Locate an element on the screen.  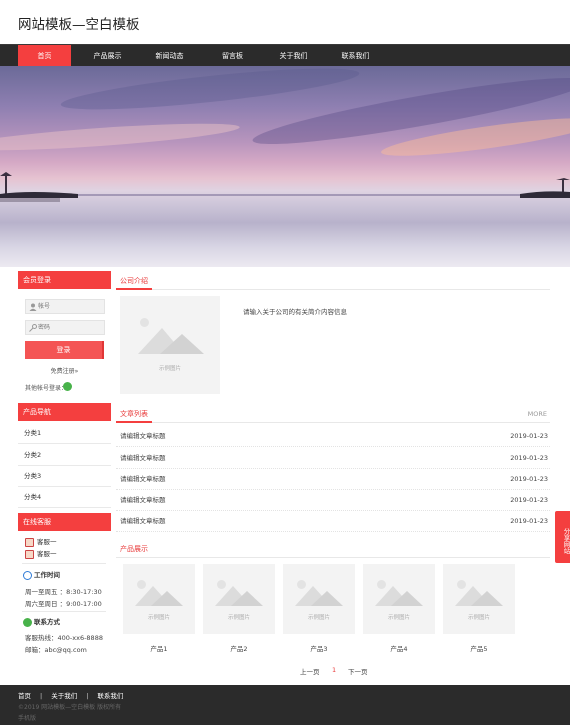
password-field is located at coordinates (65, 327).